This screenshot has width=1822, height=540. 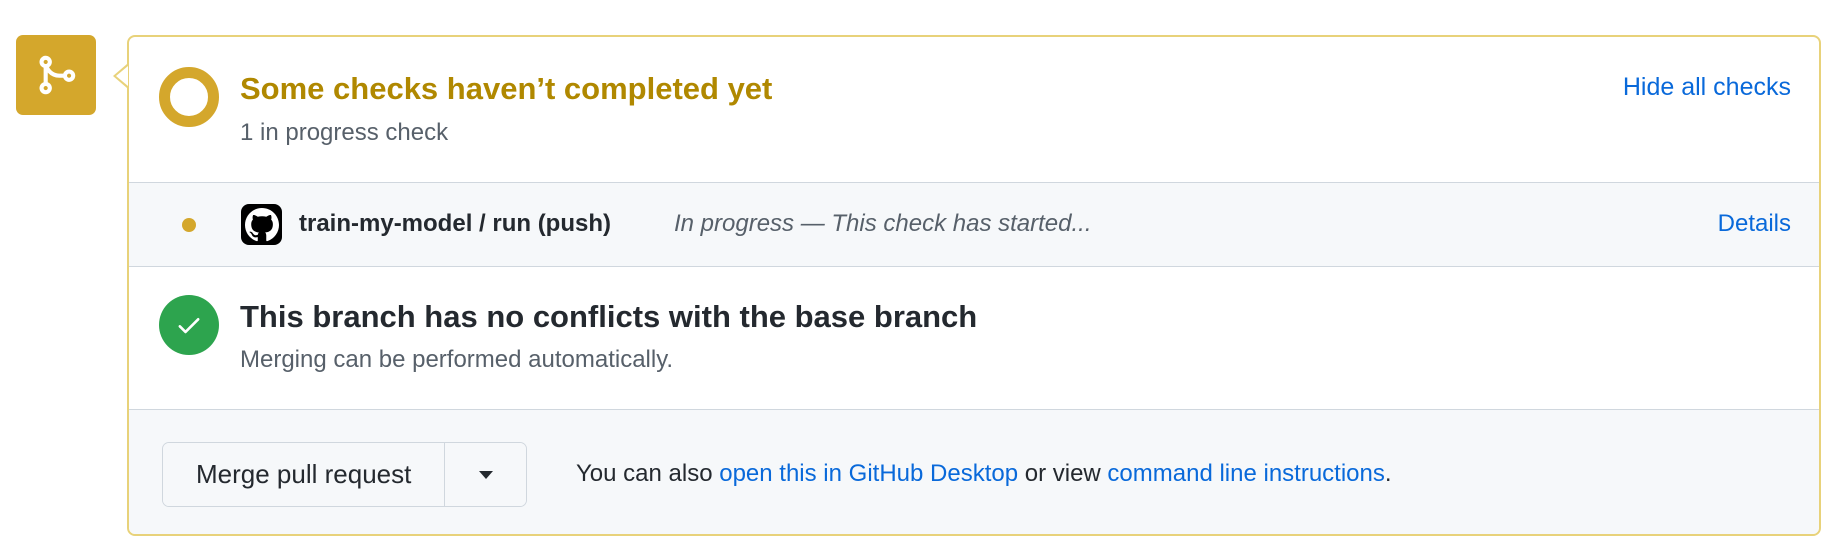 I want to click on help-middle: or view, so click(x=1063, y=473).